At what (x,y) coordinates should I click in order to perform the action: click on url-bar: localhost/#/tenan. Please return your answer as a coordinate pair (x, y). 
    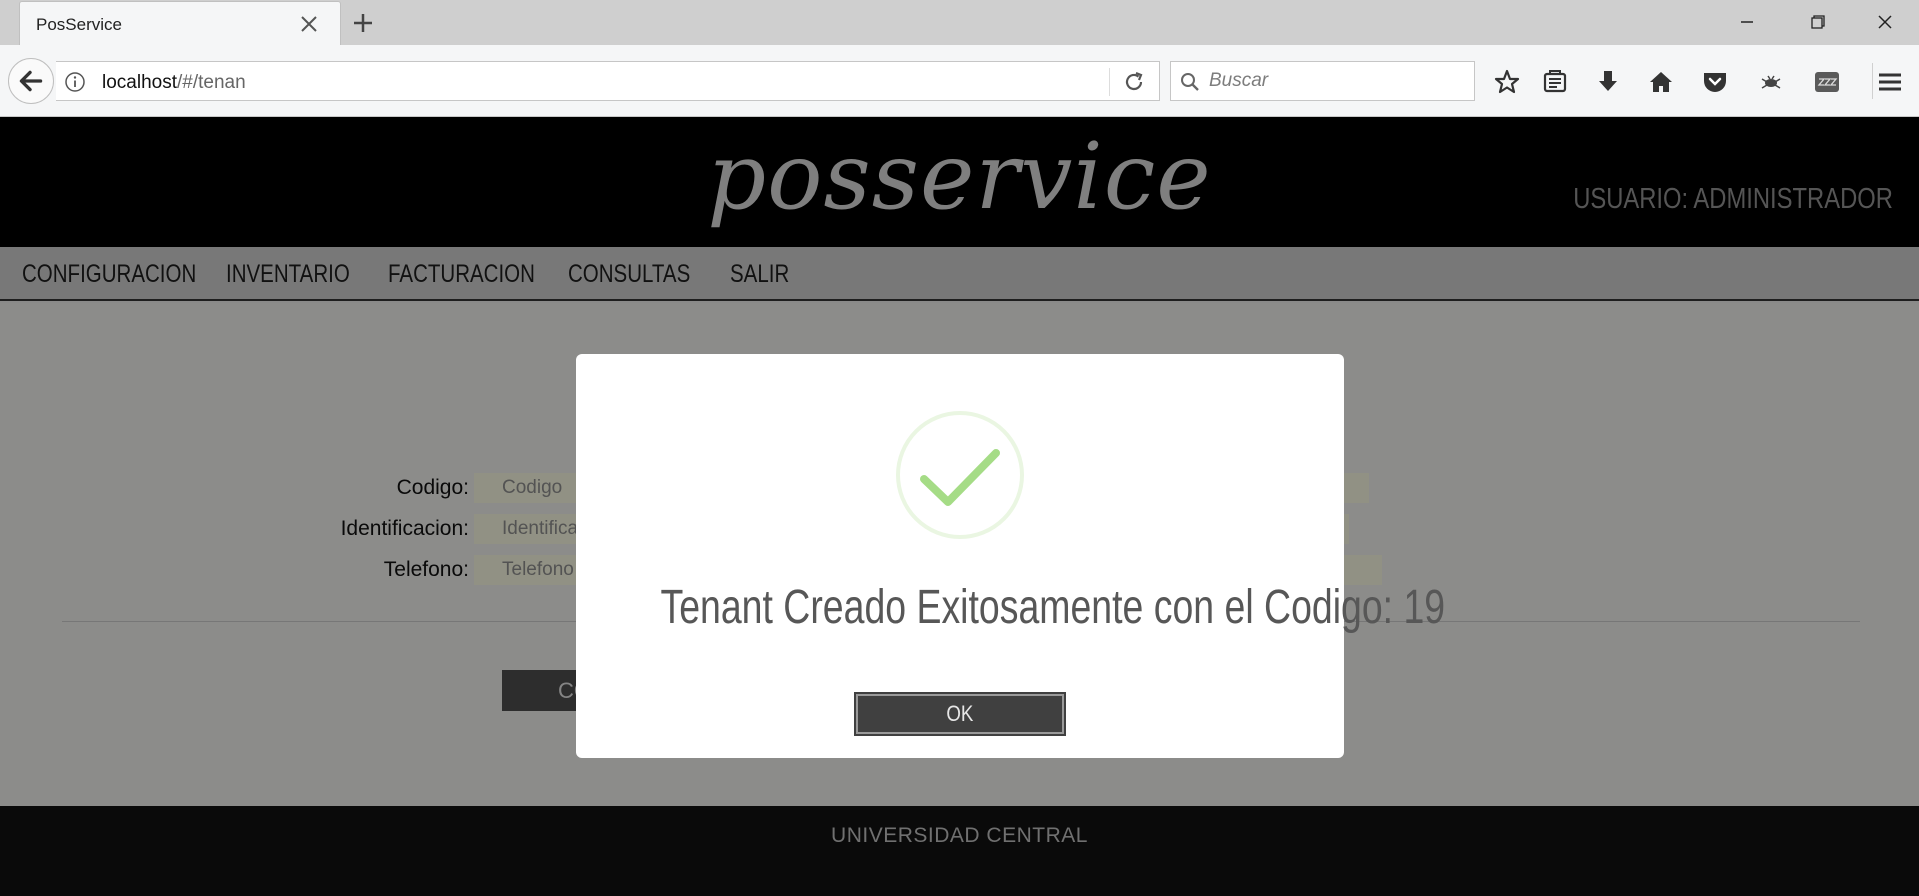
    Looking at the image, I should click on (608, 81).